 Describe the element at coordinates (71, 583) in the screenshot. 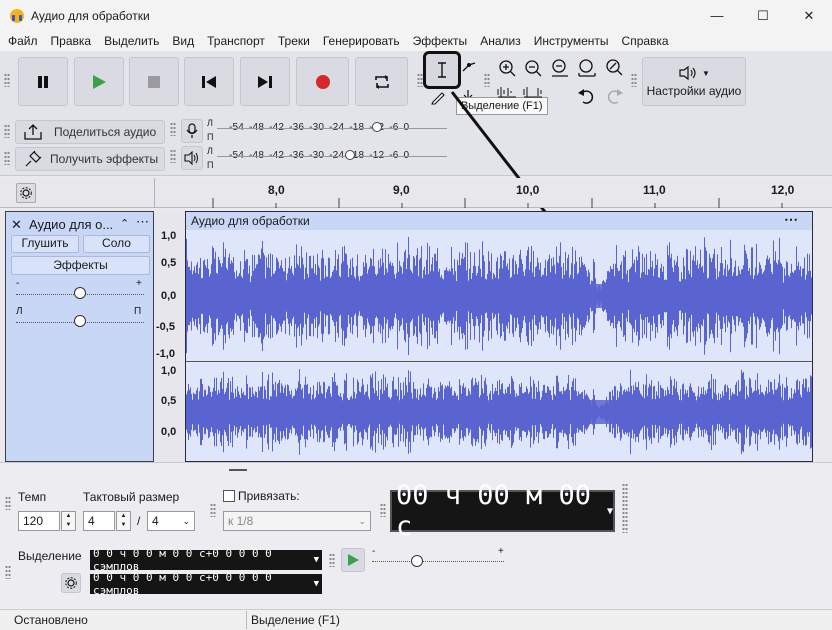

I see `selection-settings-button` at that location.